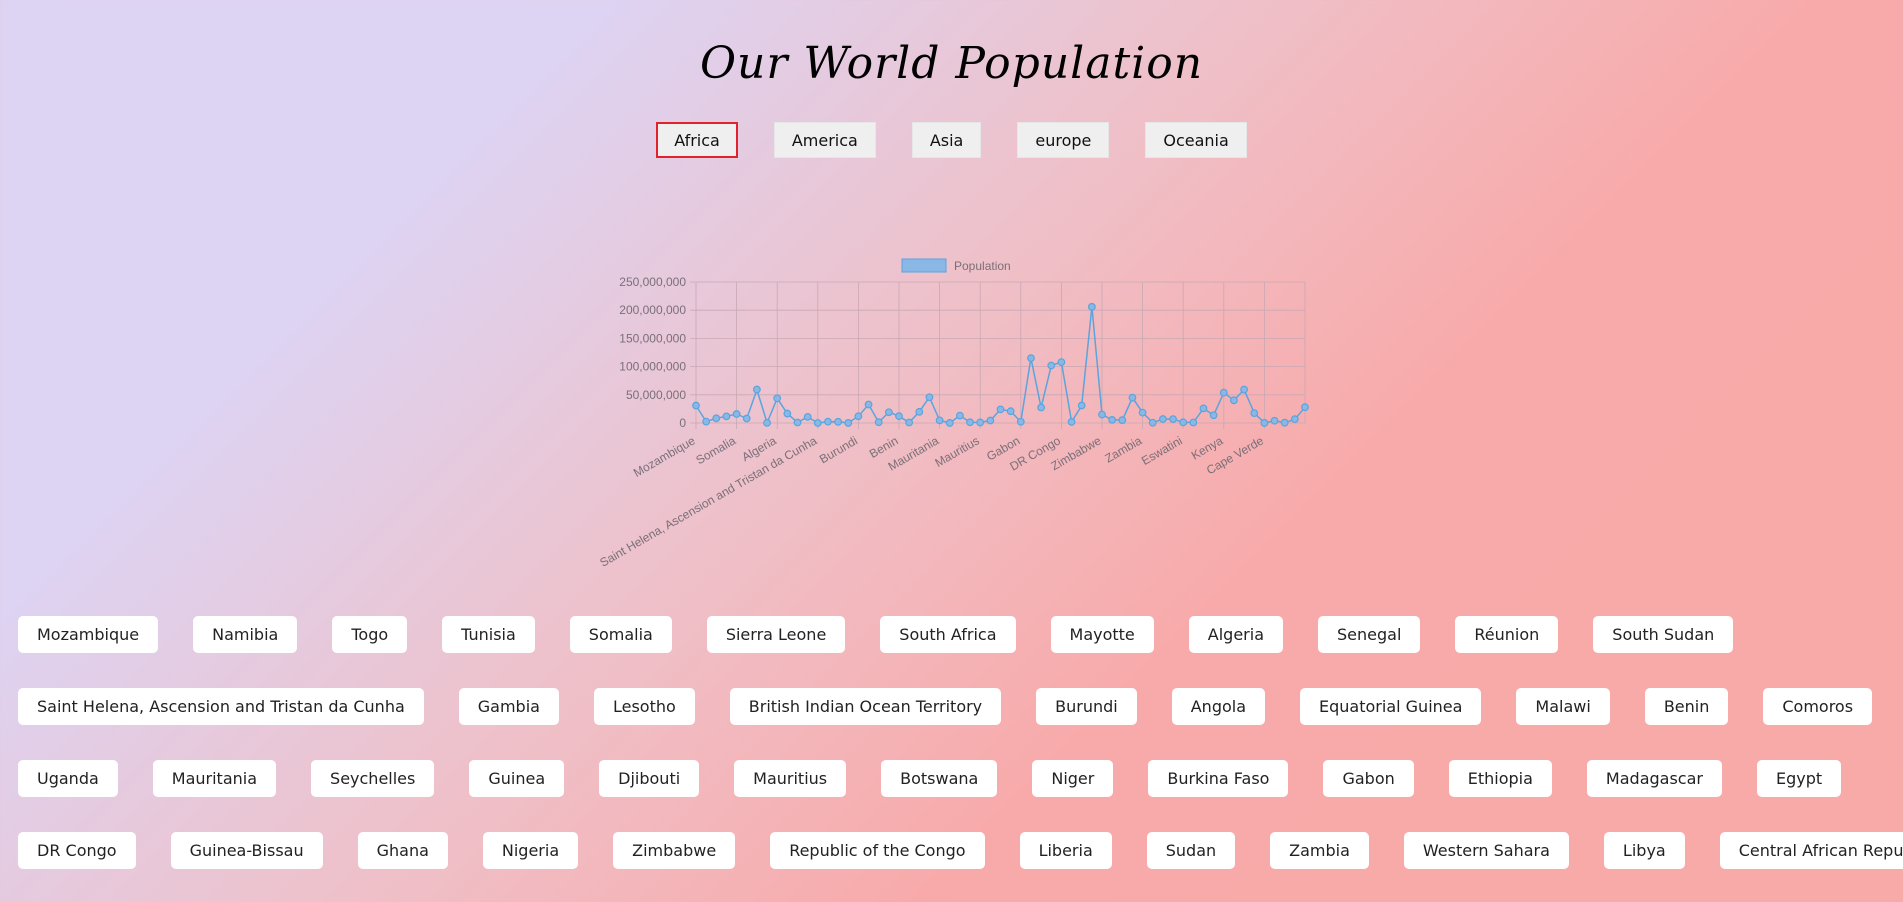 The image size is (1903, 902). What do you see at coordinates (1663, 634) in the screenshot?
I see `country-button-south-sudan: South Sudan` at bounding box center [1663, 634].